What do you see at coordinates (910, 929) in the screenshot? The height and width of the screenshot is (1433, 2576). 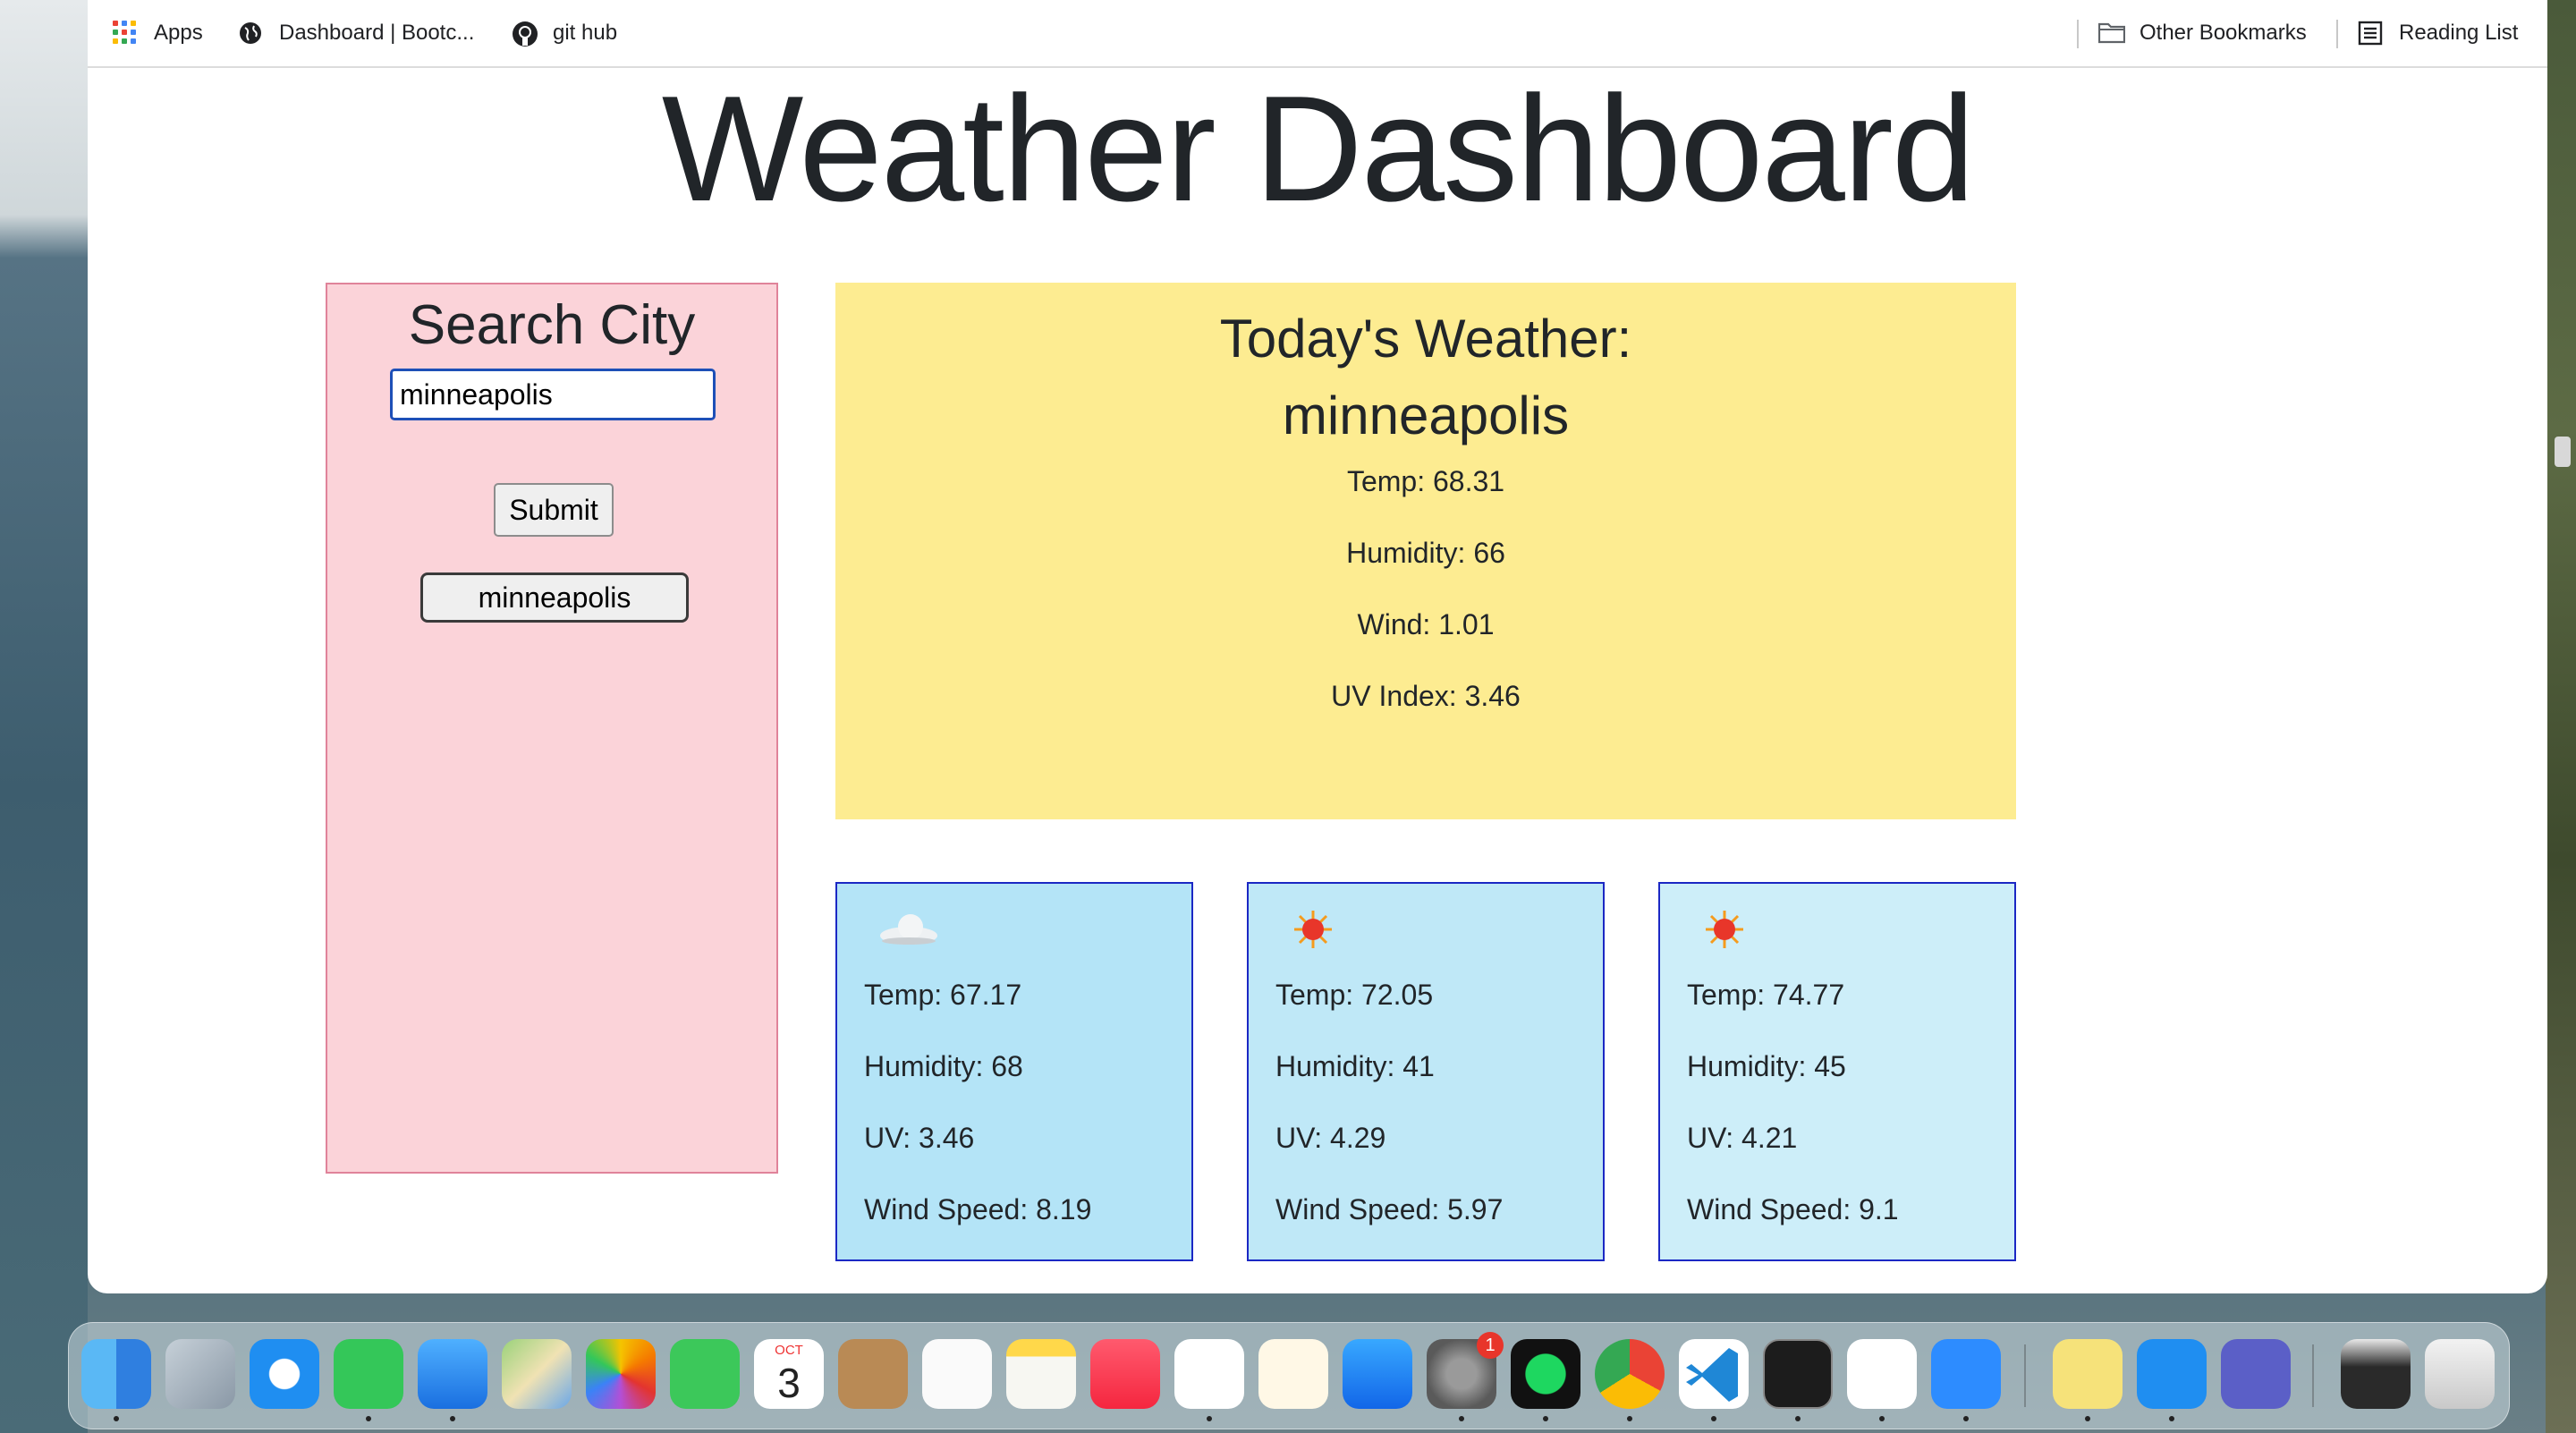 I see `cloud-icon` at bounding box center [910, 929].